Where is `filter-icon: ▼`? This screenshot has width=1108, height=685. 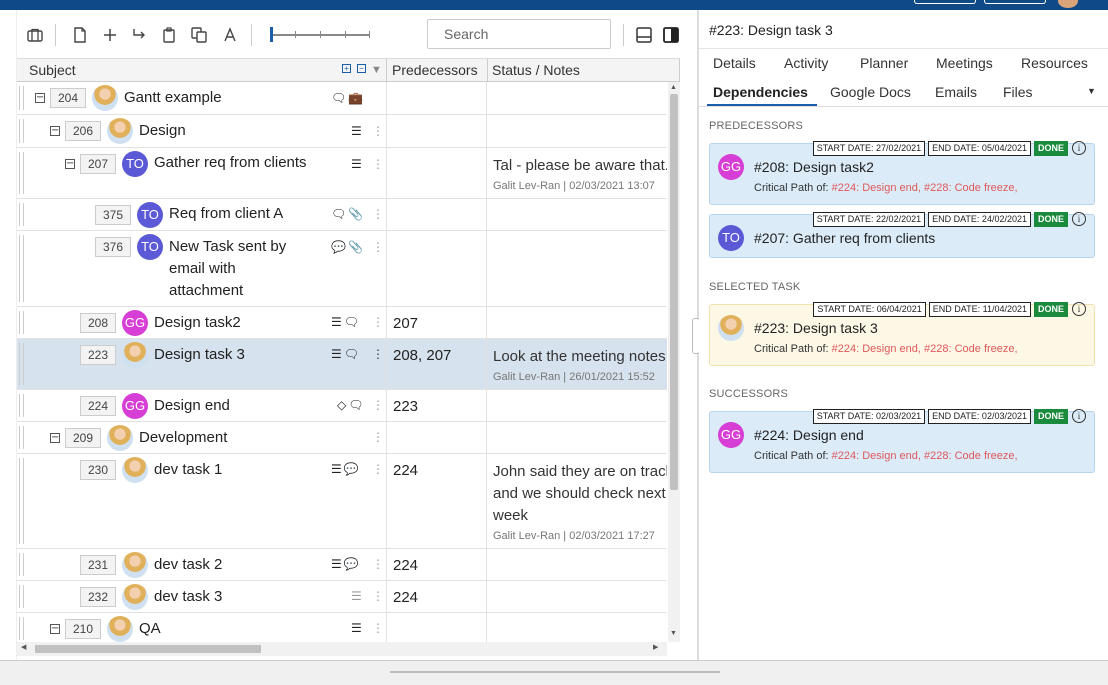 filter-icon: ▼ is located at coordinates (376, 70).